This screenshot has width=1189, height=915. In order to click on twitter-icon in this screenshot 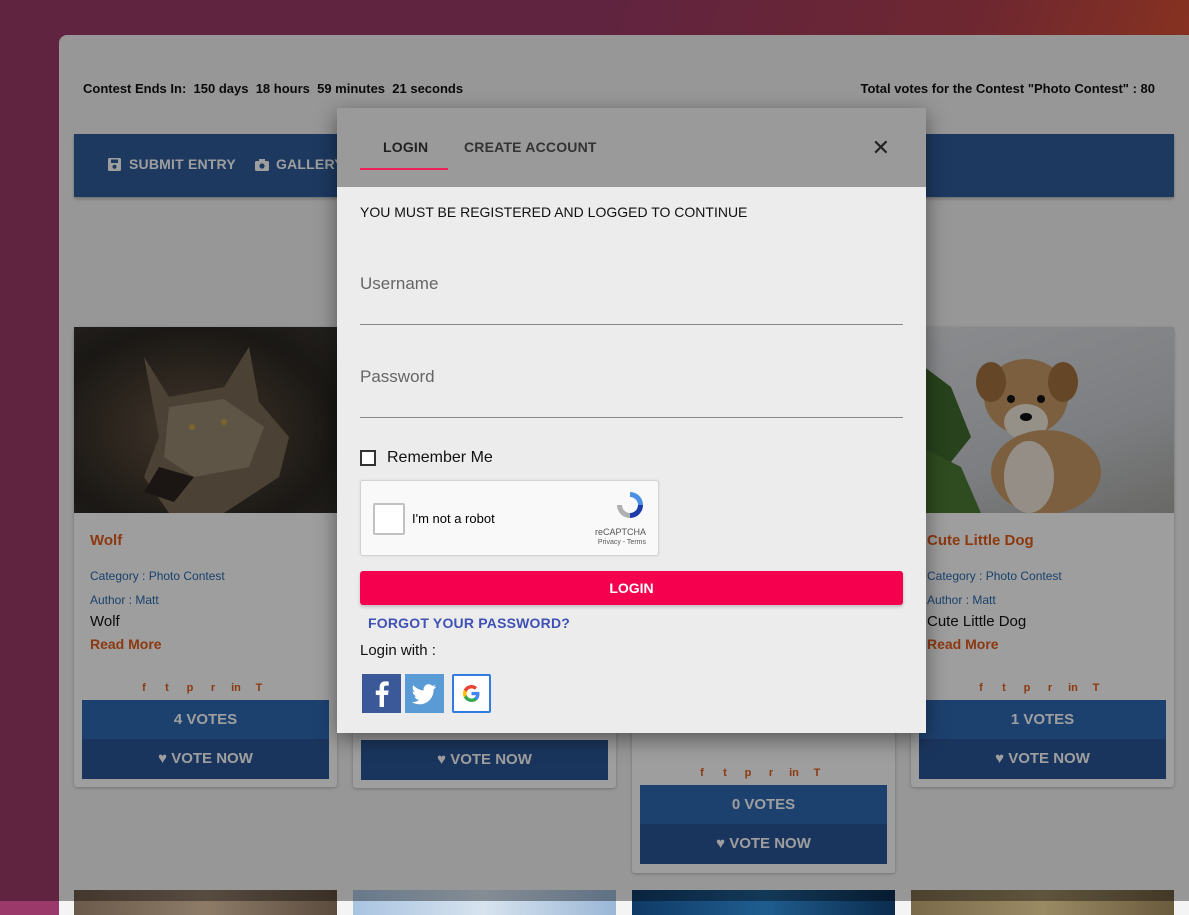, I will do `click(423, 694)`.